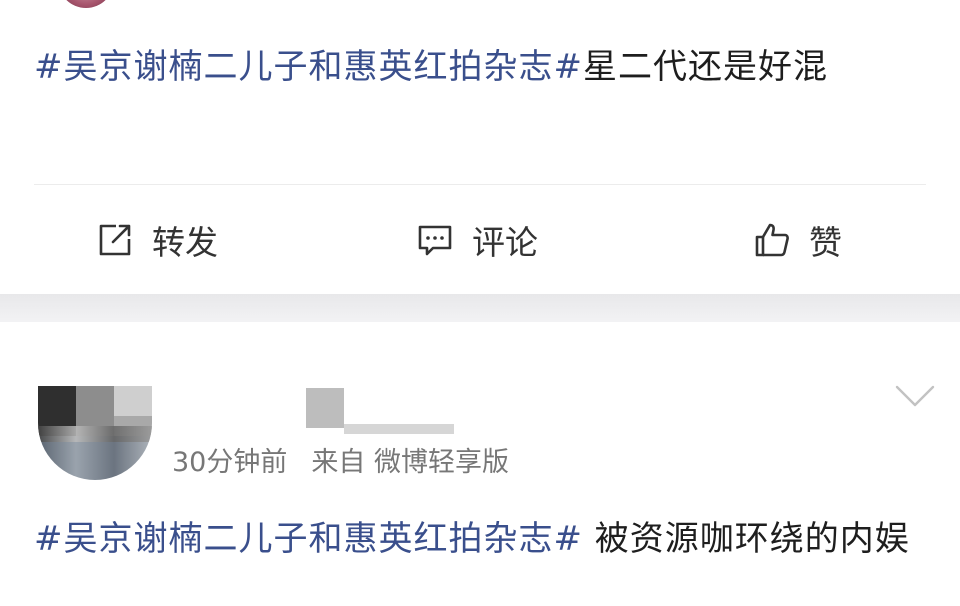 The width and height of the screenshot is (960, 606). What do you see at coordinates (797, 240) in the screenshot?
I see `like-button: 赞` at bounding box center [797, 240].